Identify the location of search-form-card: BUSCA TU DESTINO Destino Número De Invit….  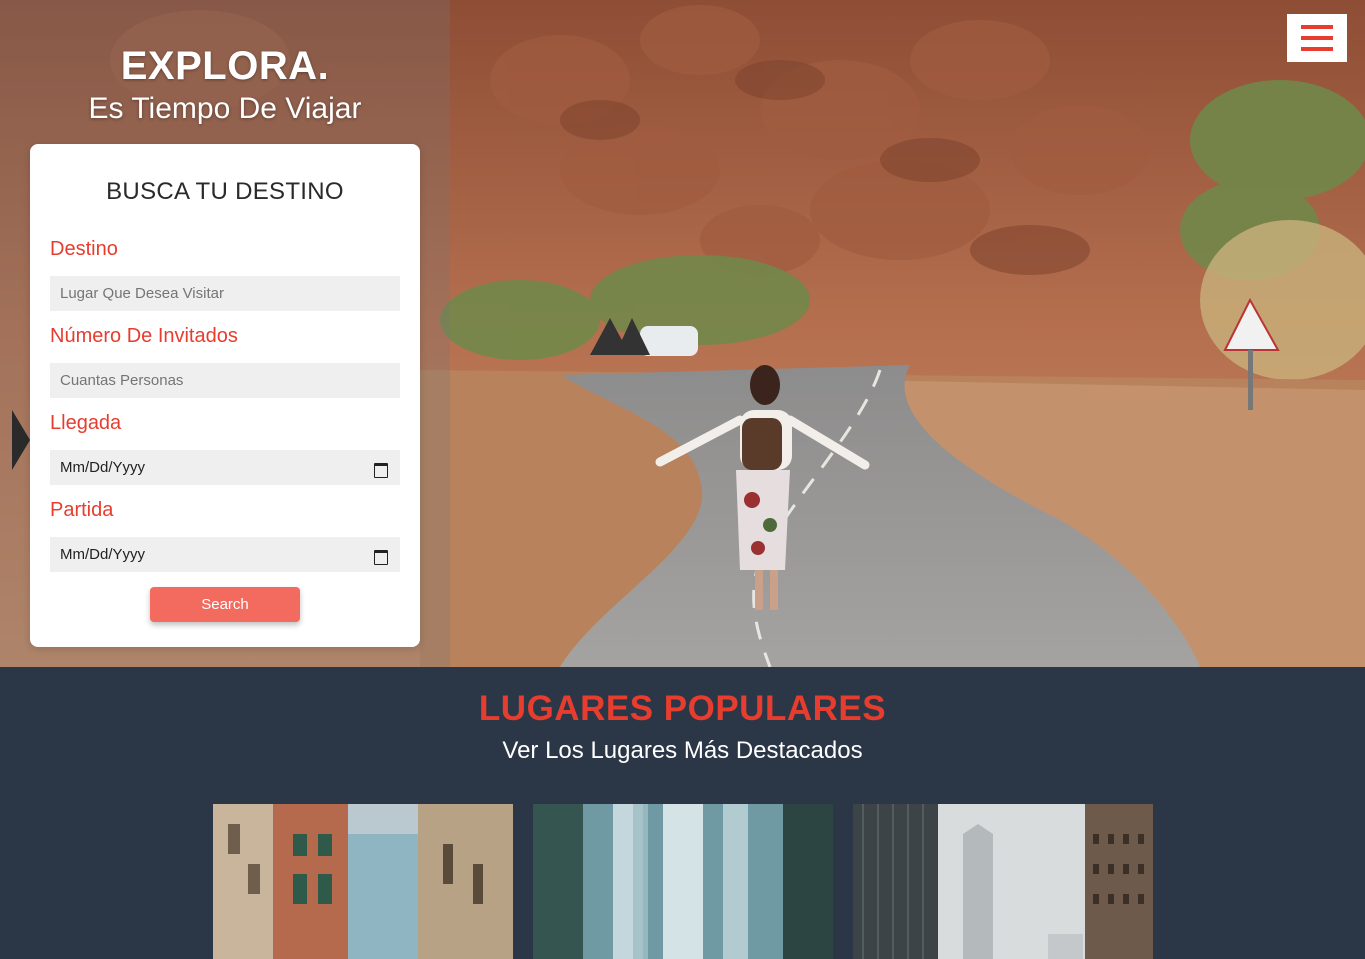
(225, 395).